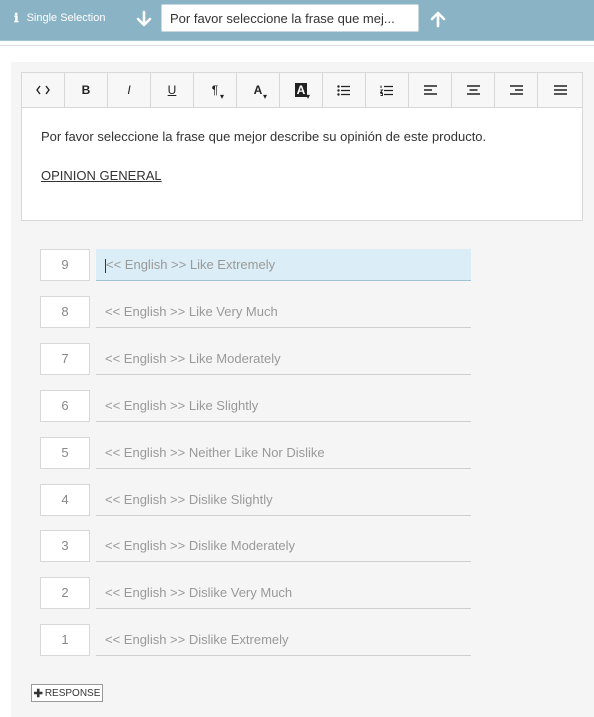 This screenshot has height=717, width=594. Describe the element at coordinates (283, 593) in the screenshot. I see `response-label-input: << English >> Dislike Very Much` at that location.